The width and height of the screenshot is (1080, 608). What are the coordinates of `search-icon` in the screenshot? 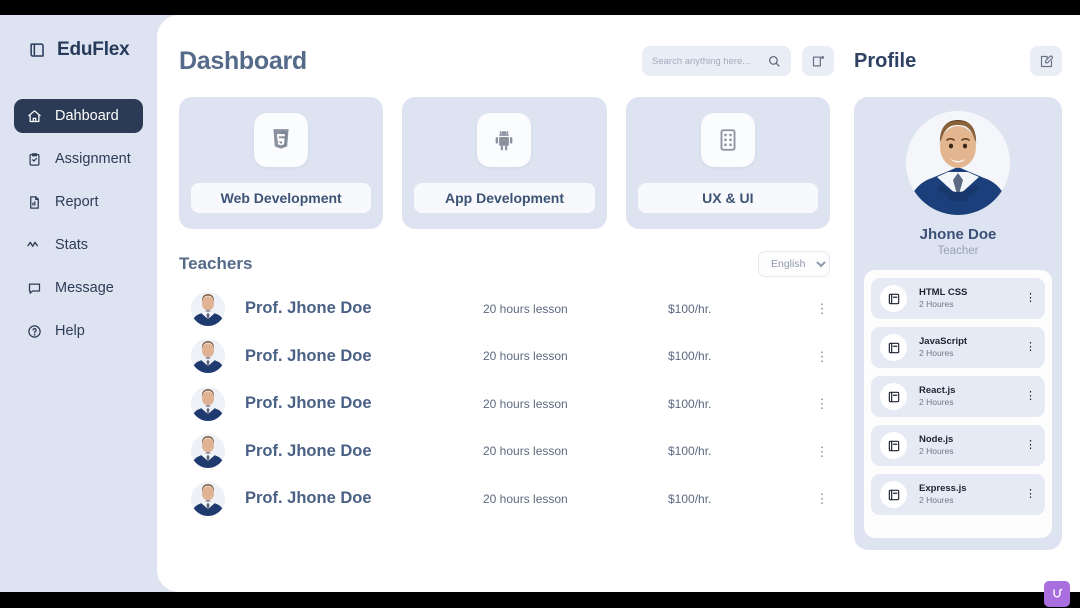 It's located at (774, 61).